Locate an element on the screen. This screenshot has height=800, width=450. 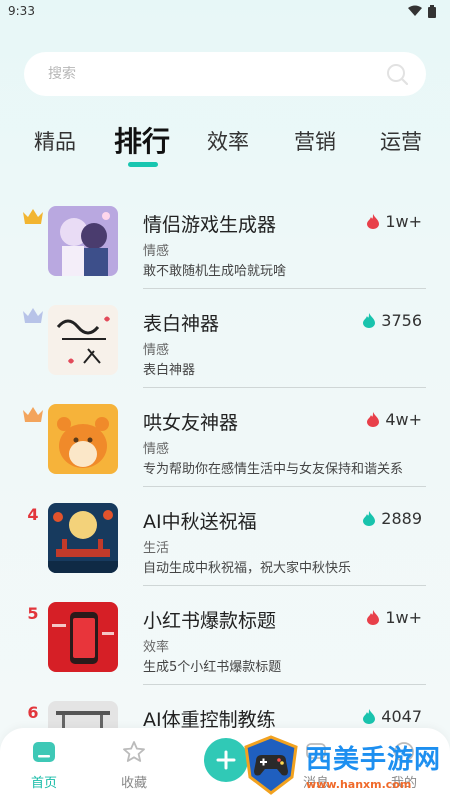
list-item: 哄女友神器 情感 专为帮助你在感情生活中与女友保持和谐关系 4w+ is located at coordinates (225, 437).